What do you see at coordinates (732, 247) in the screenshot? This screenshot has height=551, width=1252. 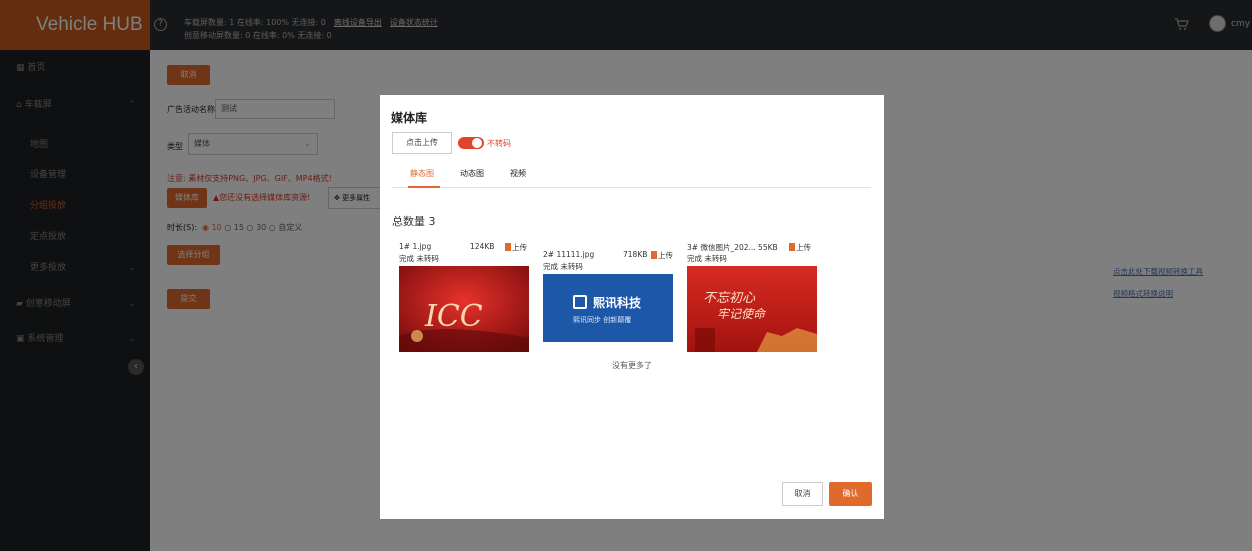 I see `file-name: 3# 微信图片_202... 55KB` at bounding box center [732, 247].